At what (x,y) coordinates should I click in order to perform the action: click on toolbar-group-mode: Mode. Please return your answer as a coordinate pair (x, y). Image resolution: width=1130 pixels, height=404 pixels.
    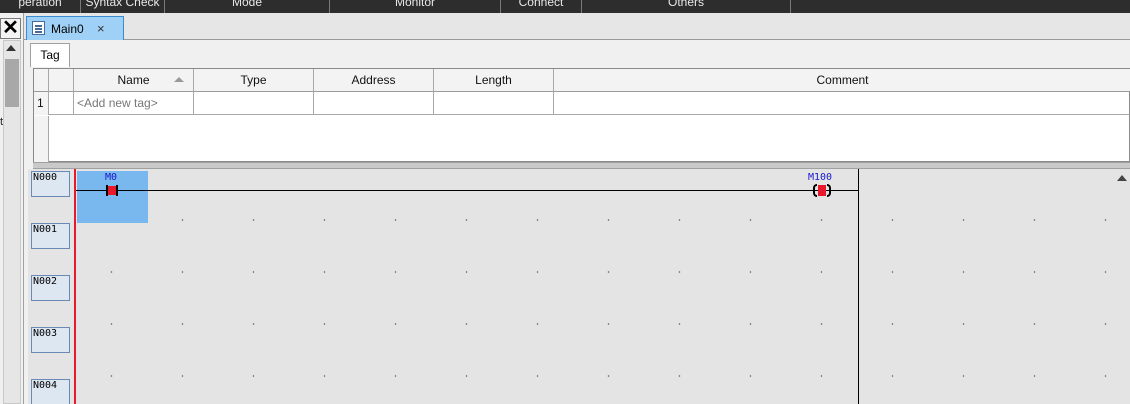
    Looking at the image, I should click on (246, 6).